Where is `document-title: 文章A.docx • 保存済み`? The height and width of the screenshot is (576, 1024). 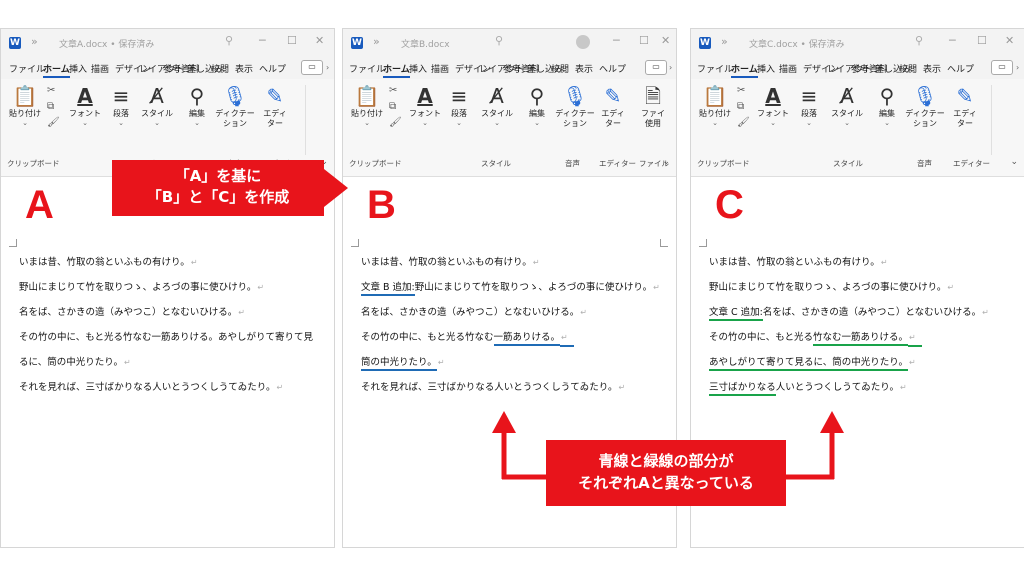
document-title: 文章A.docx • 保存済み is located at coordinates (106, 43).